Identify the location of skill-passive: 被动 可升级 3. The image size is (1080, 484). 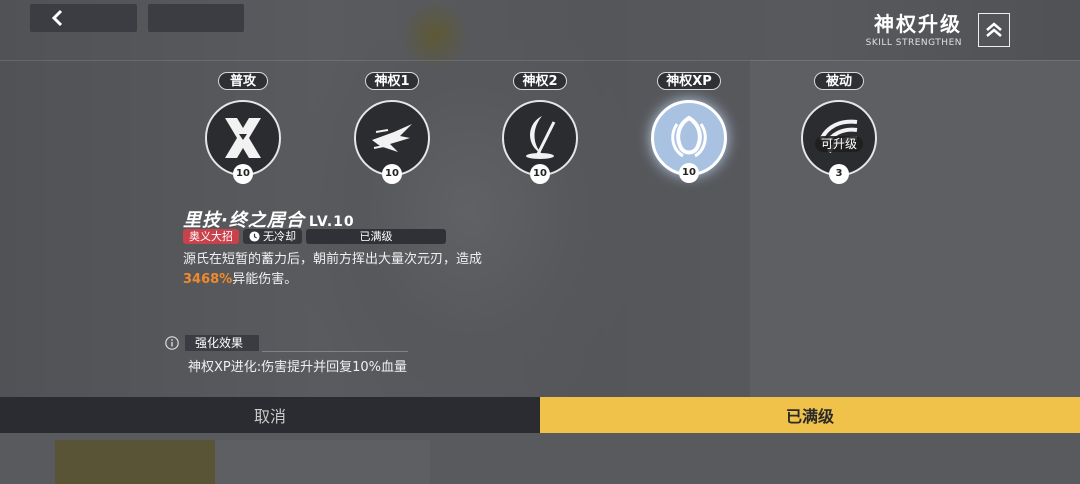
(839, 127).